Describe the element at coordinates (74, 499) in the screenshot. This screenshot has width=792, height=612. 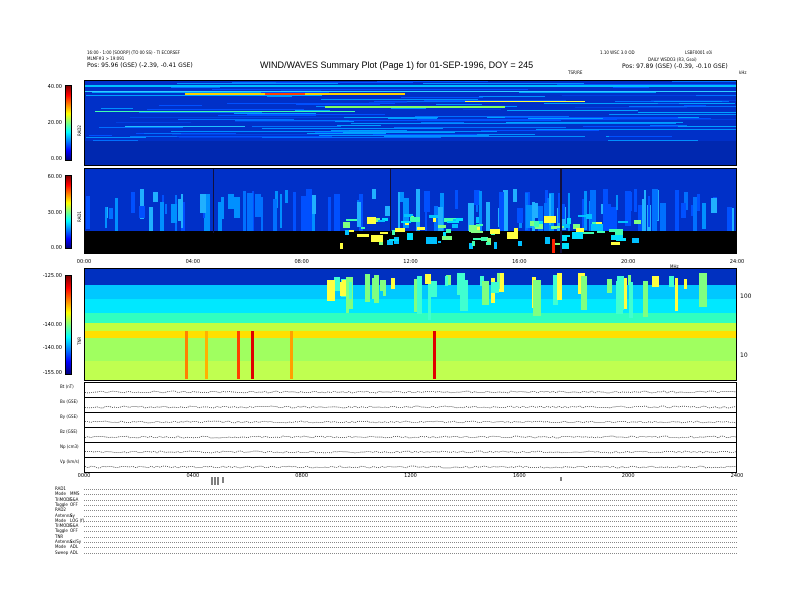
I see `footer-value: S&A` at that location.